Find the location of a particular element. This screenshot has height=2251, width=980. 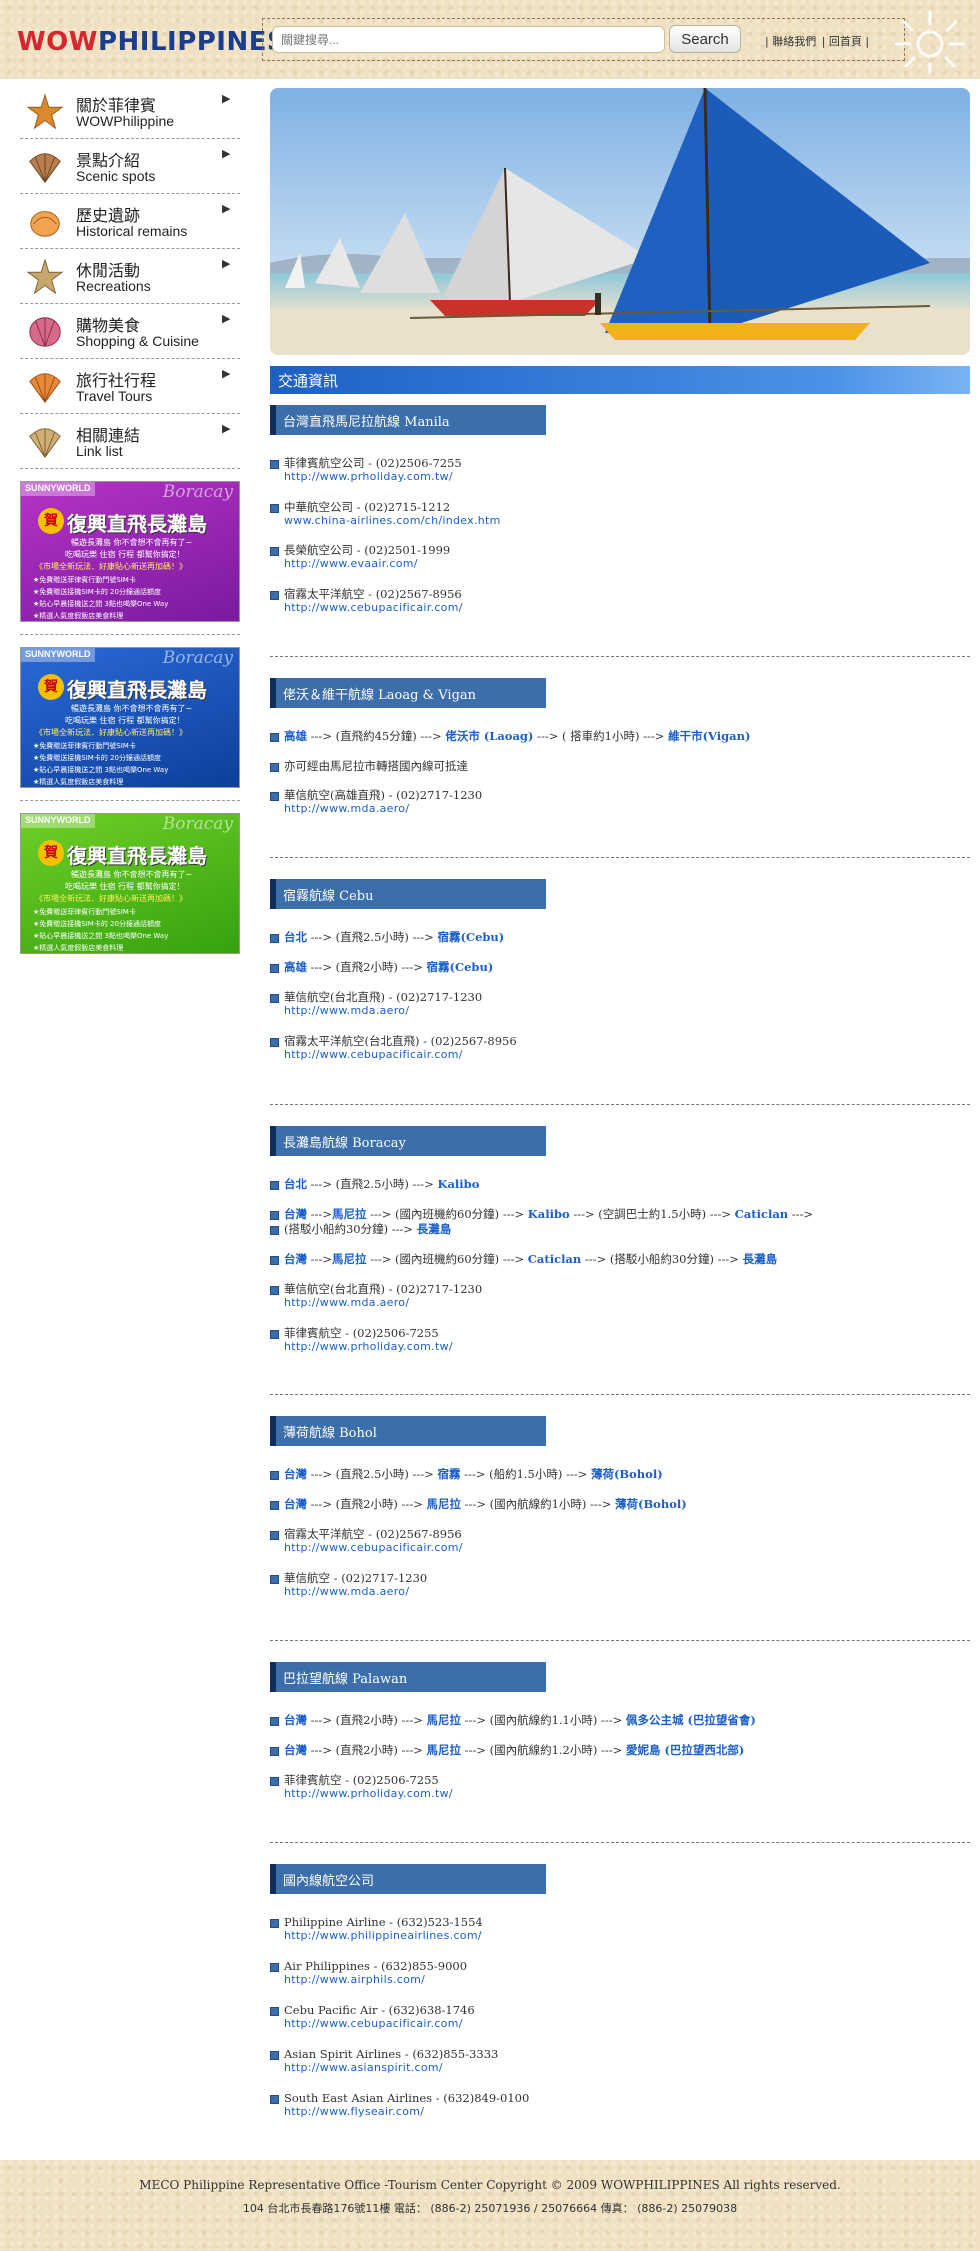

sidebar-item-scenic: 景點介紹 Scenic spots ▶ is located at coordinates (130, 166).